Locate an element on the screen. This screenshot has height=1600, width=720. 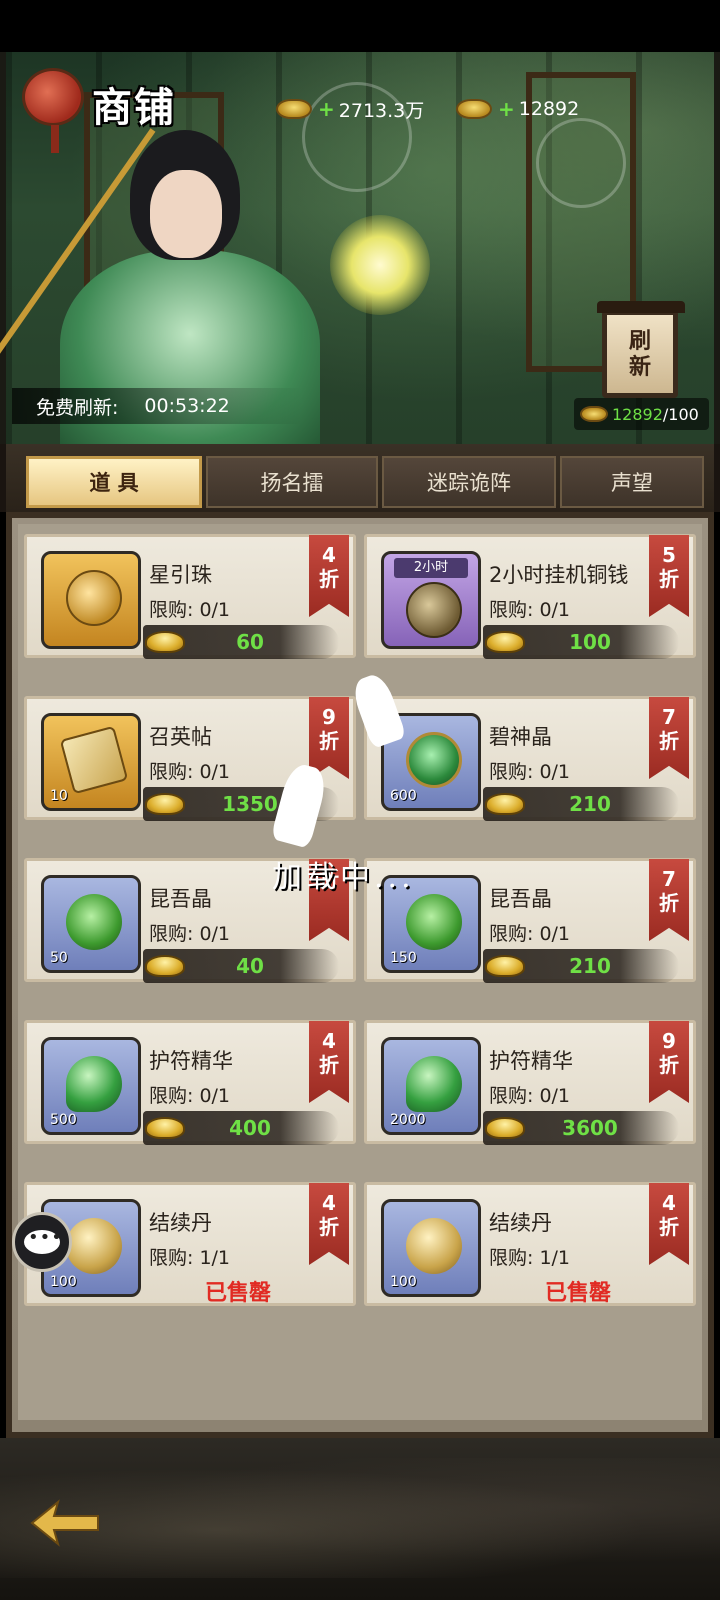
character-robe is located at coordinates (190, 355).